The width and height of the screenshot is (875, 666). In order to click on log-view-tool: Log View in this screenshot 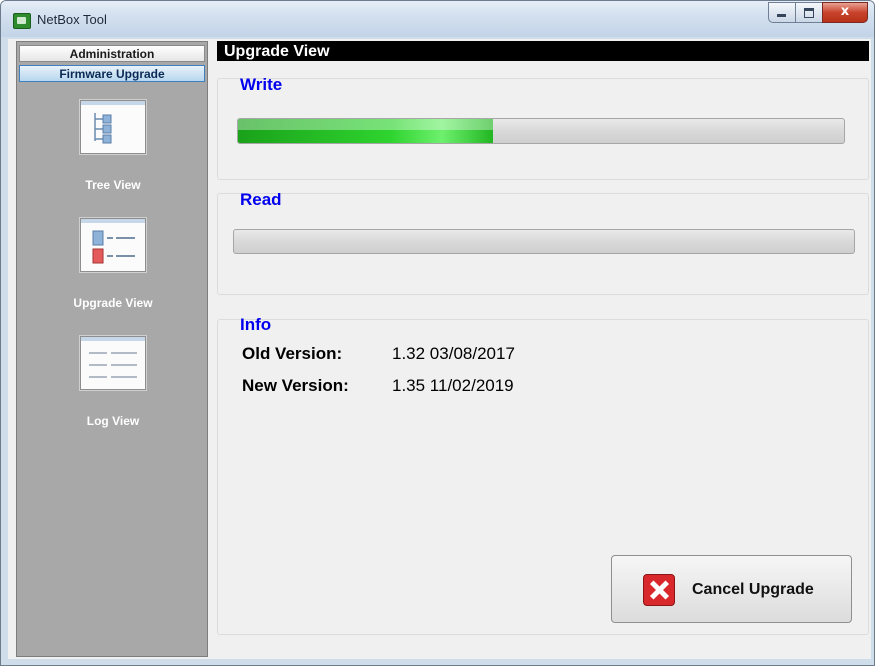, I will do `click(113, 382)`.